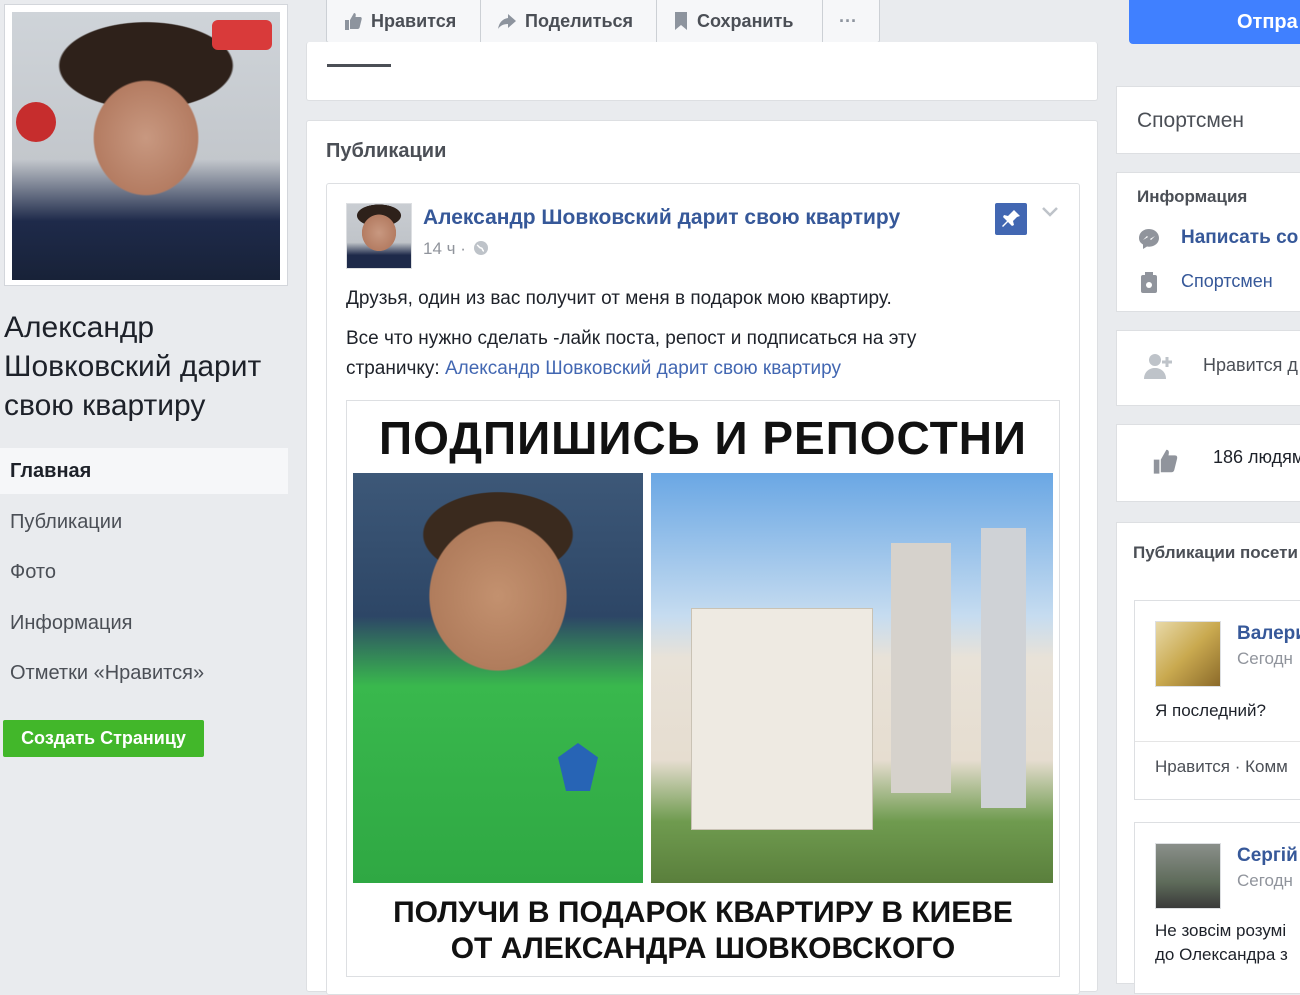  Describe the element at coordinates (1239, 238) in the screenshot. I see `send-message-link: Написать со` at that location.